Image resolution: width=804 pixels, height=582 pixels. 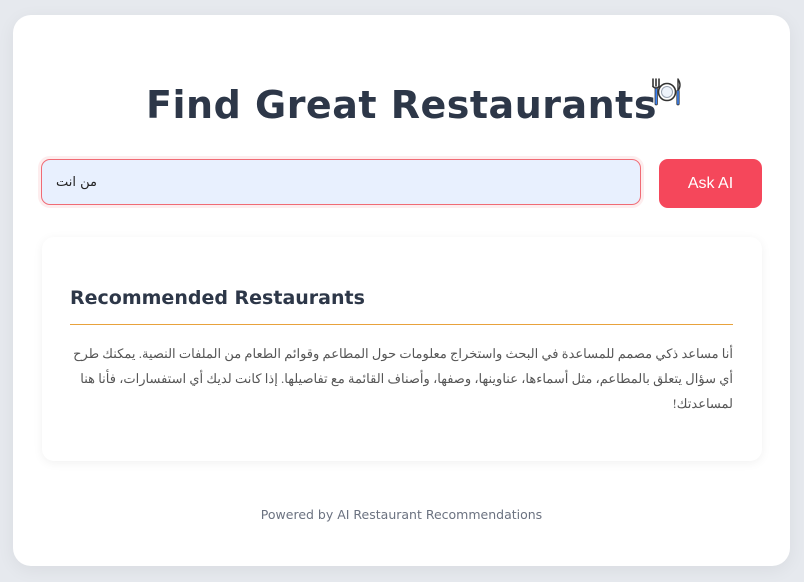 What do you see at coordinates (710, 183) in the screenshot?
I see `ask-ai-button: Ask AI` at bounding box center [710, 183].